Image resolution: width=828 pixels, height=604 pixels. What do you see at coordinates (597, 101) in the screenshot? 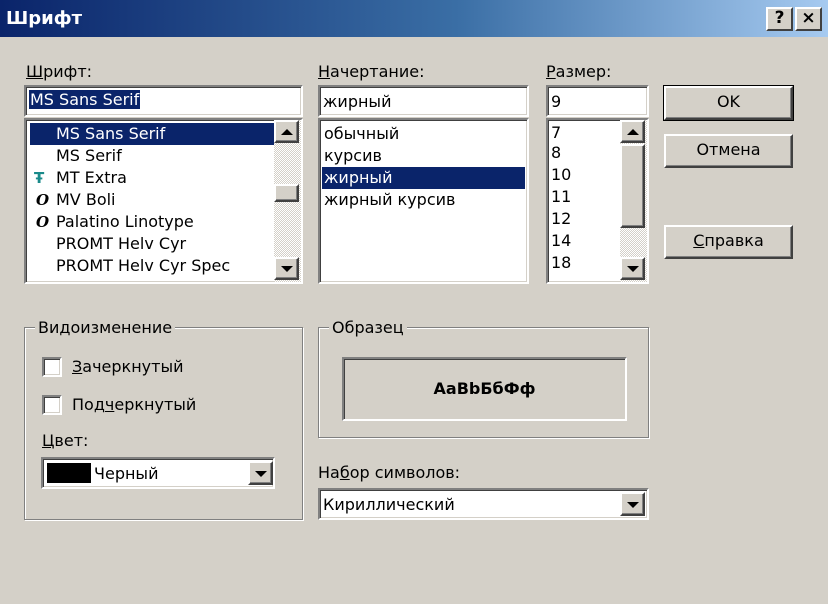
I see `size-input: 9` at bounding box center [597, 101].